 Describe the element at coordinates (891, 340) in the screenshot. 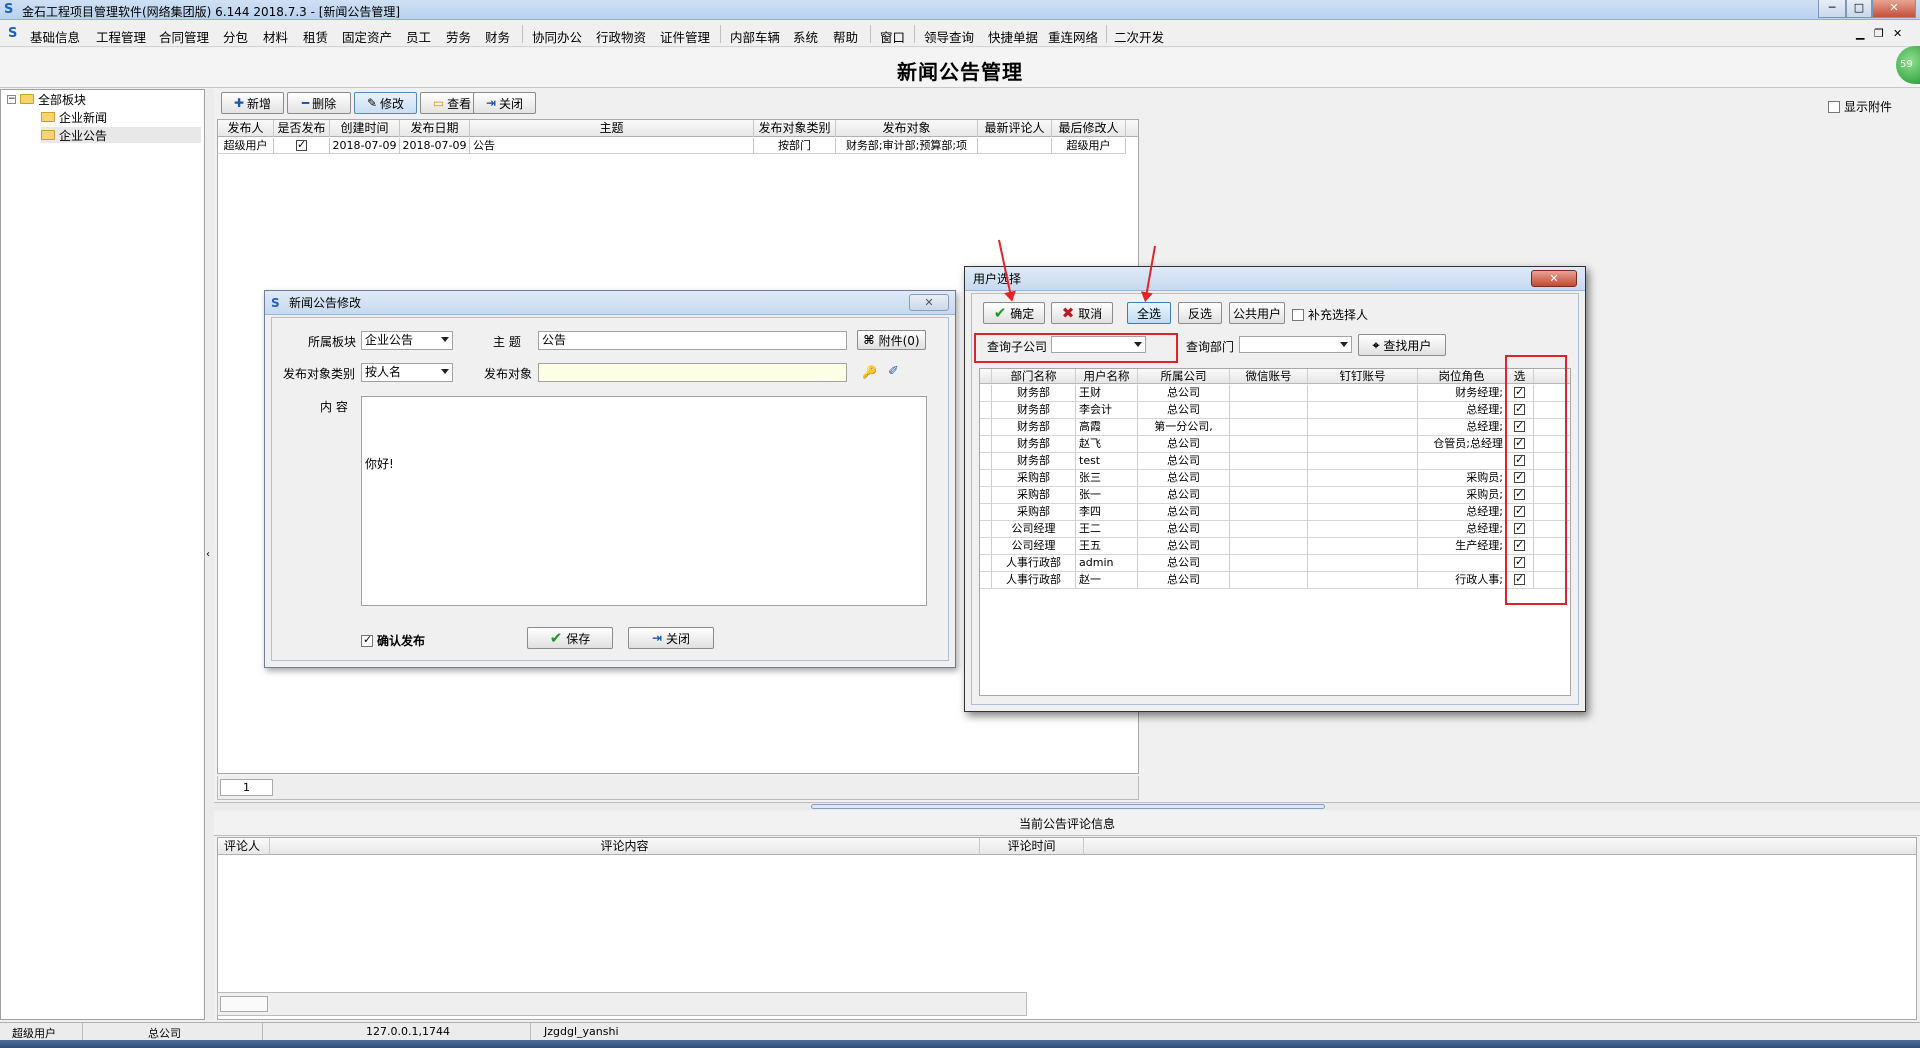

I see `attachment-button: ⌘ 附件(0)` at that location.